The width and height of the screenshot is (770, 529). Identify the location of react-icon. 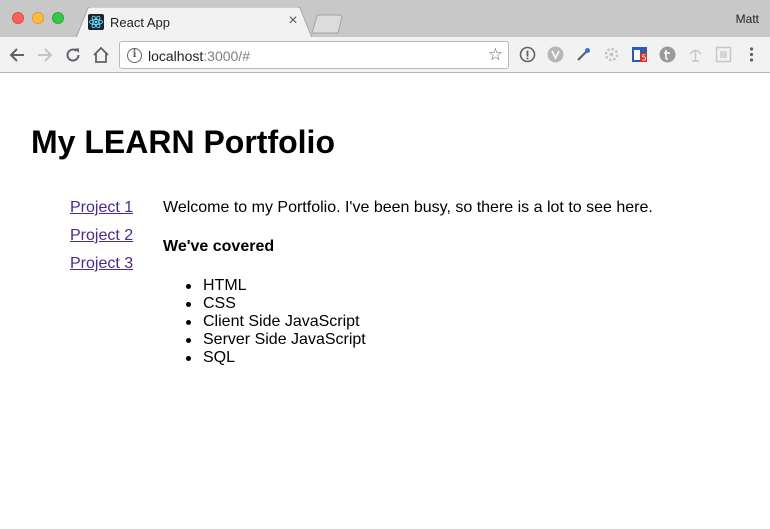
(96, 22).